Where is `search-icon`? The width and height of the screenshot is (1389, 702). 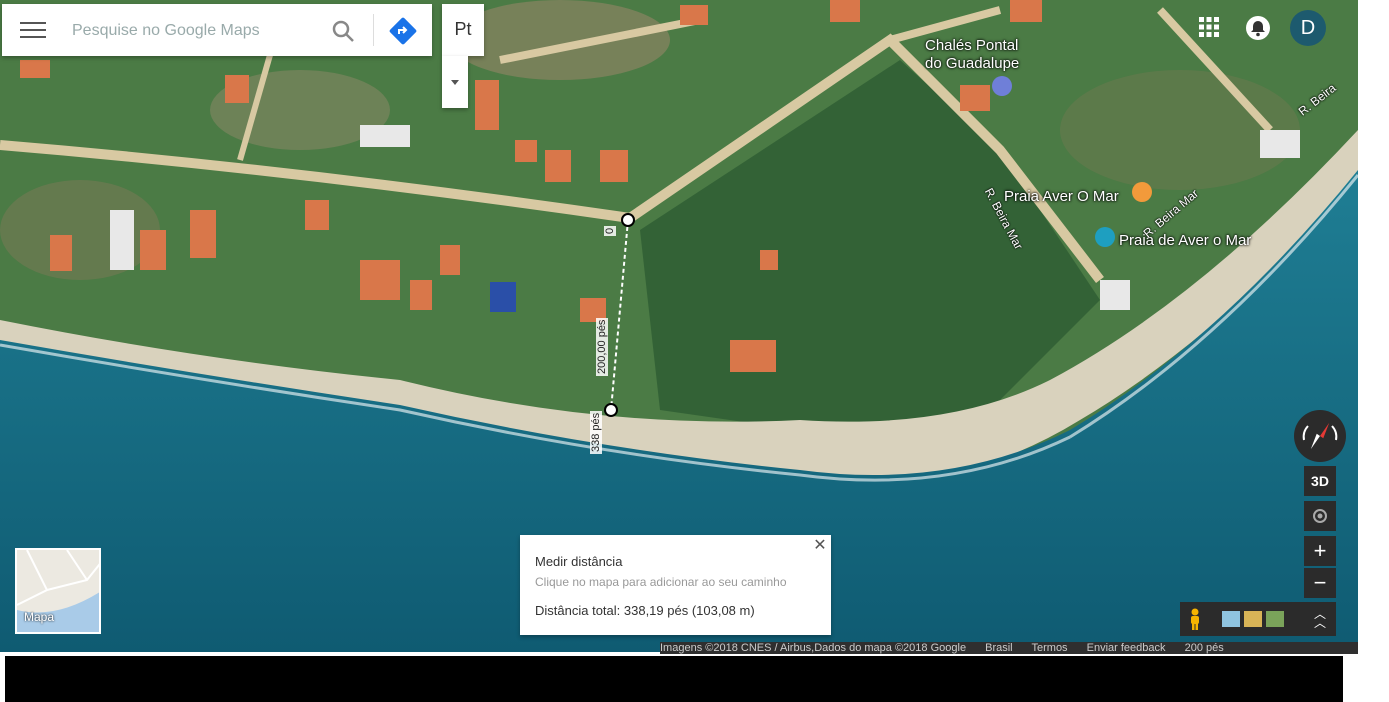
search-icon is located at coordinates (344, 31).